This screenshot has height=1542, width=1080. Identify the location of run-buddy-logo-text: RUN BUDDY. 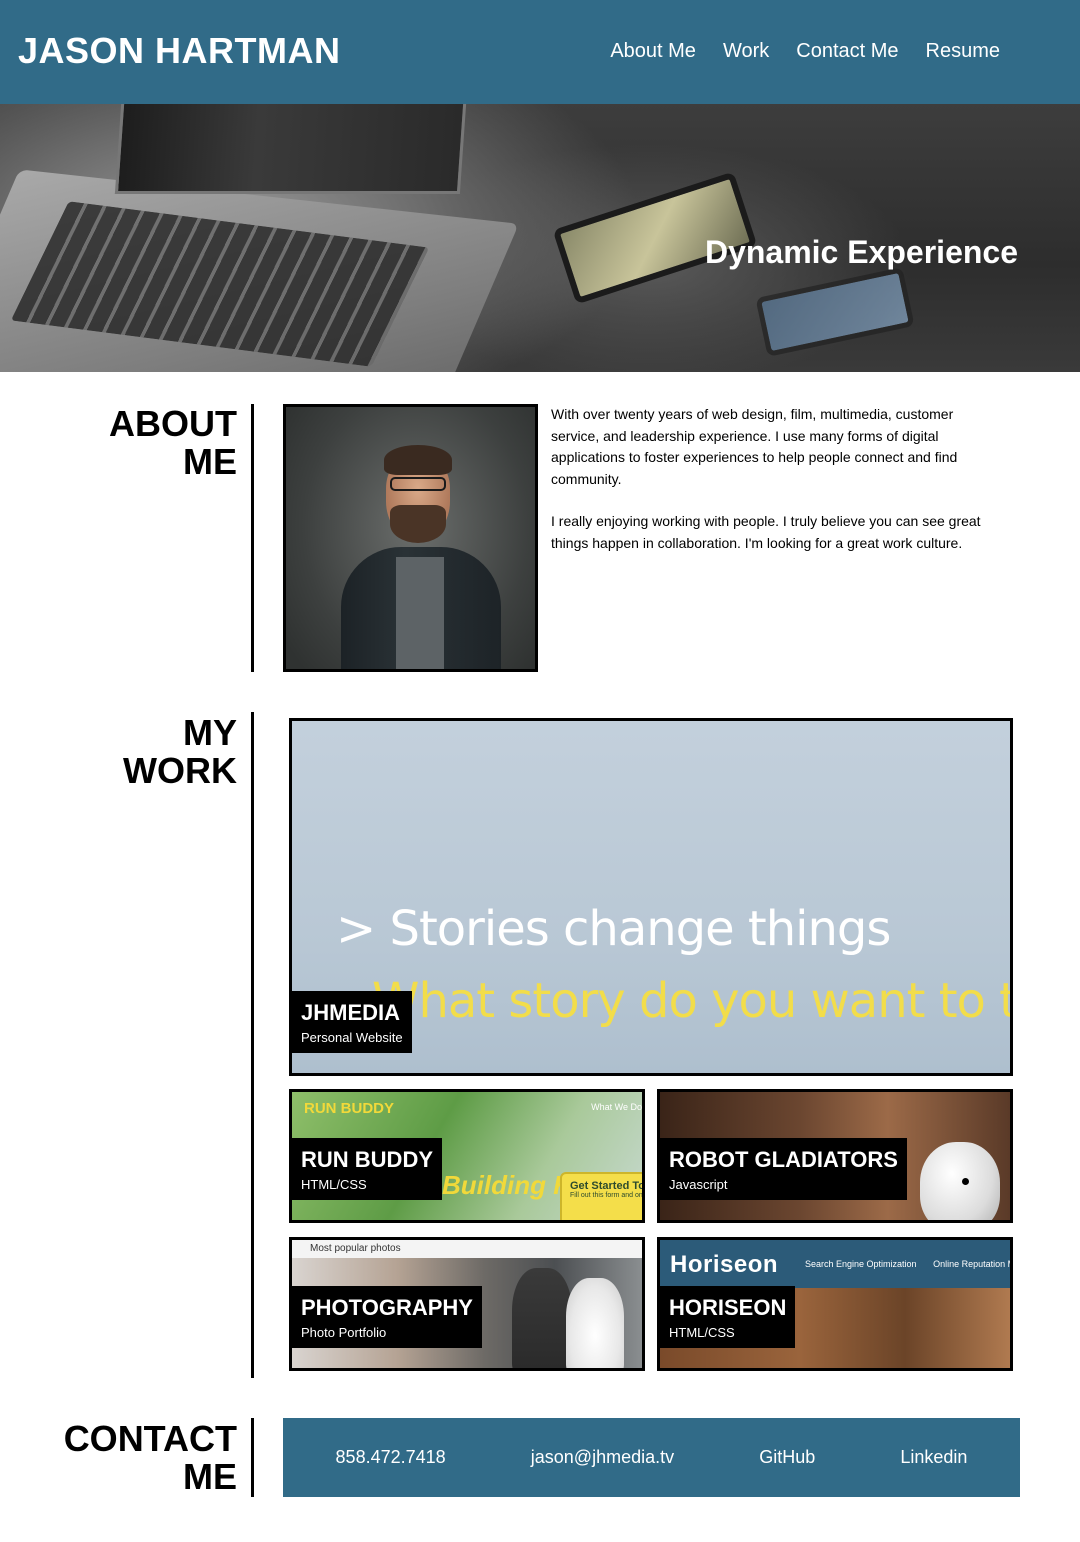
(349, 1108).